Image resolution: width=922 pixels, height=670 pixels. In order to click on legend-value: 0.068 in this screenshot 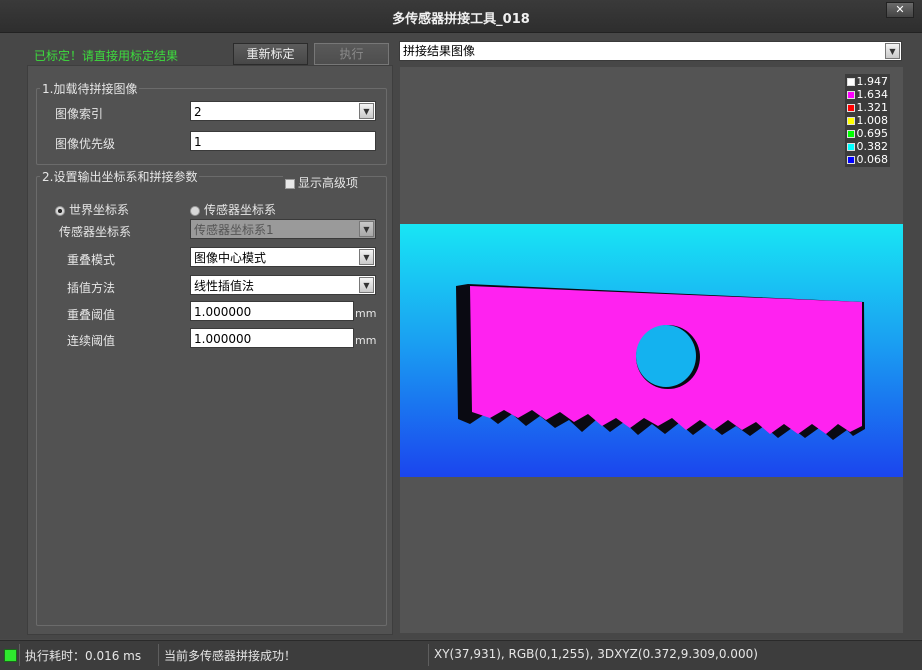, I will do `click(872, 159)`.